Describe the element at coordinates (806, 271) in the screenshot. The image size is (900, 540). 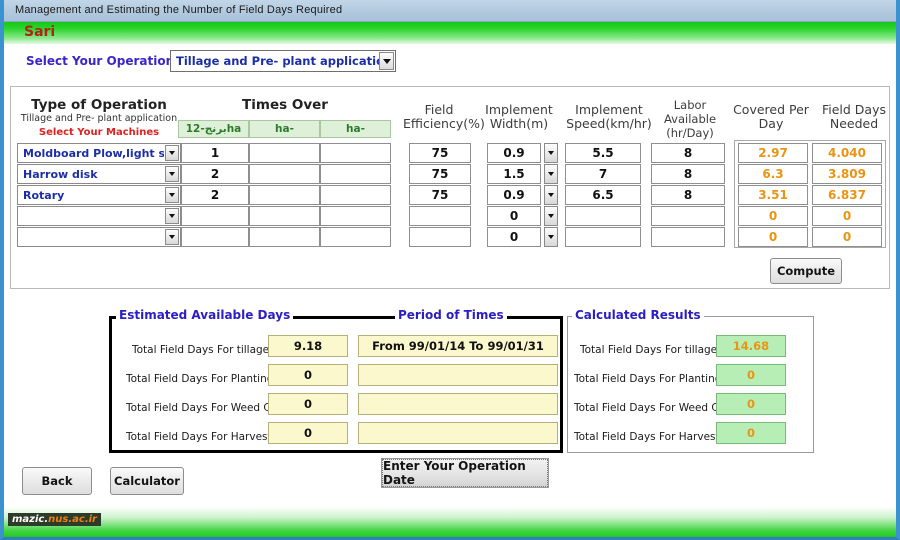
I see `compute-button: Compute` at that location.